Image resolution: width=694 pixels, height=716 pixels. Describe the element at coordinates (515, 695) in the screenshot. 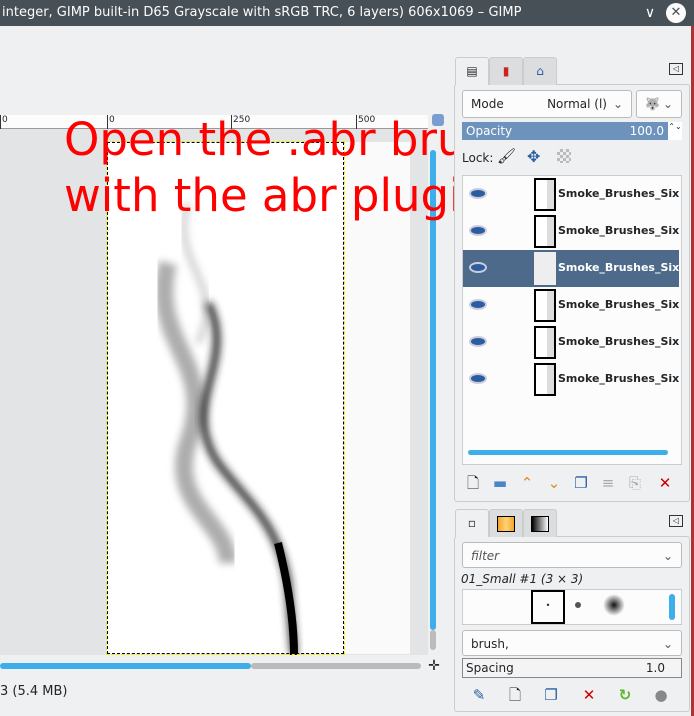

I see `new-brush-icon: 🗋` at that location.